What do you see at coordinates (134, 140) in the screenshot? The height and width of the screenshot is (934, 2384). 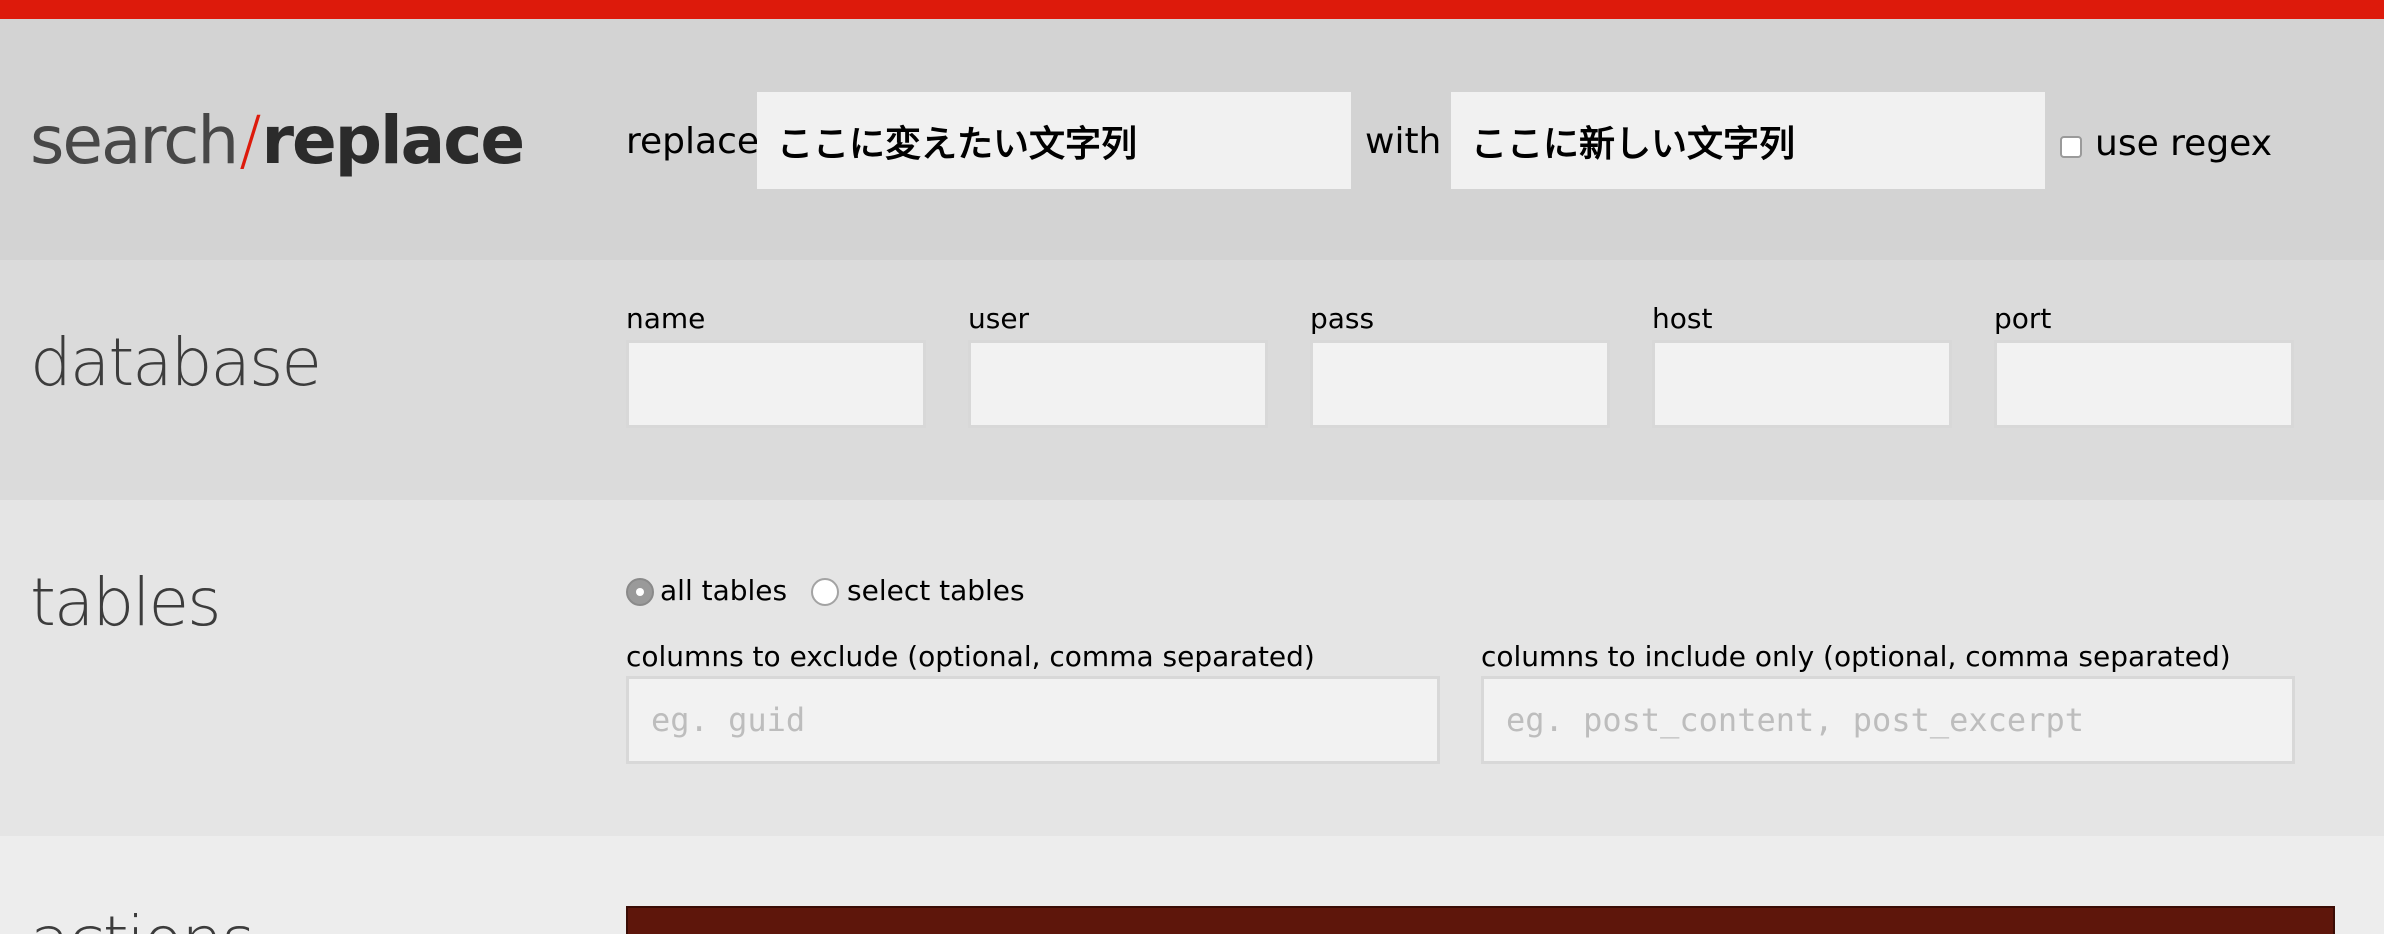 I see `logo-search-text: search` at bounding box center [134, 140].